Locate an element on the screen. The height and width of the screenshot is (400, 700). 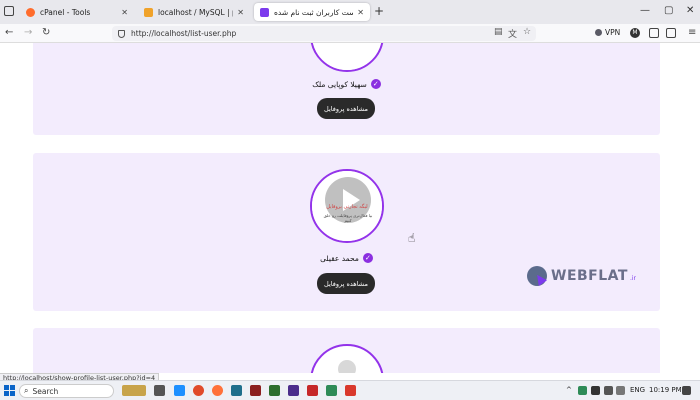
tab-cpanel: cPanel - Tools ✕ is located at coordinates (77, 12).